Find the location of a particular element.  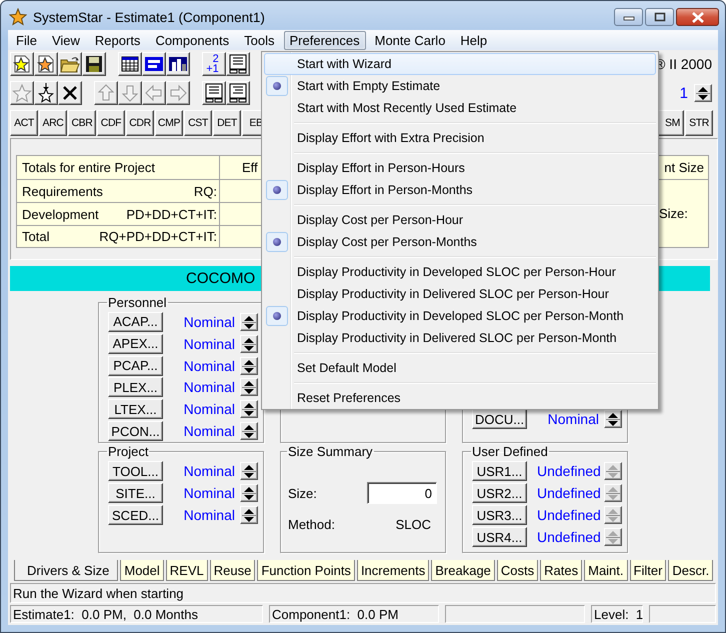

menu-bar-item: File is located at coordinates (26, 40).